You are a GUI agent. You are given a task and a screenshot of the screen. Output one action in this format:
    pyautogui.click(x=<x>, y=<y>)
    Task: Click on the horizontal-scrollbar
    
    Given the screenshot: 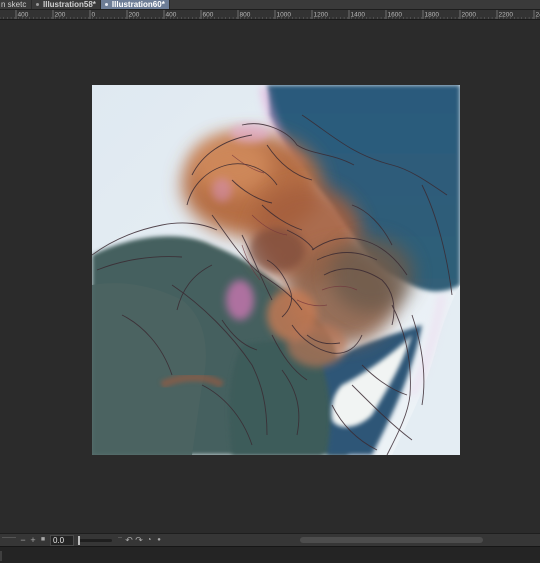 What is the action you would take?
    pyautogui.click(x=391, y=540)
    